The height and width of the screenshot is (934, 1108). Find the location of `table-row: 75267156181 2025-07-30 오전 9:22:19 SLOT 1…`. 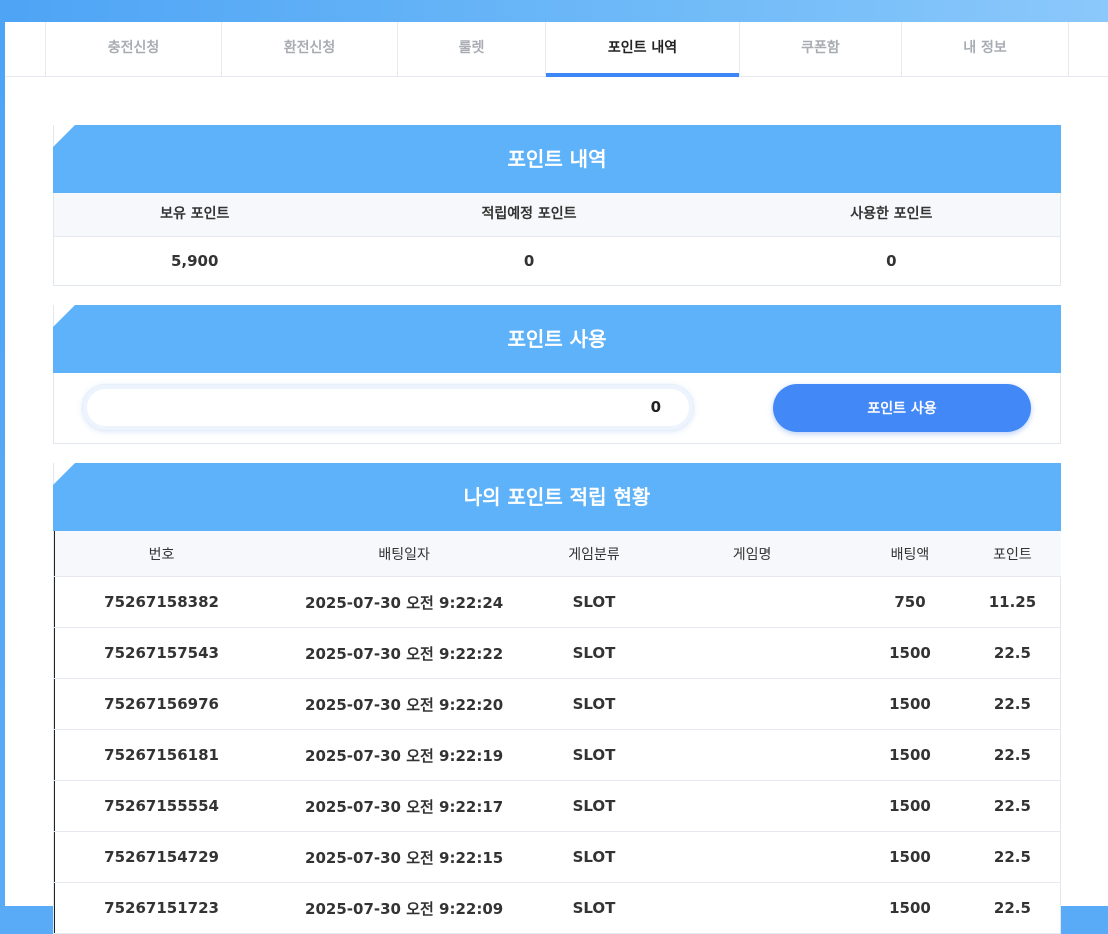

table-row: 75267156181 2025-07-30 오전 9:22:19 SLOT 1… is located at coordinates (557, 755).